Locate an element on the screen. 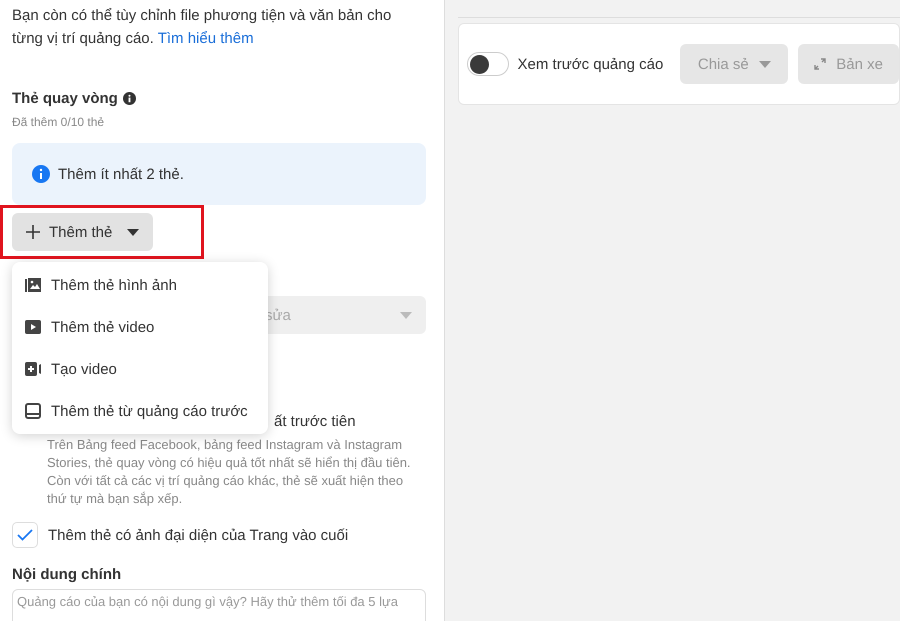  checkbox-label: Thêm thẻ có ảnh đại diện của Trang vào cuối is located at coordinates (198, 535).